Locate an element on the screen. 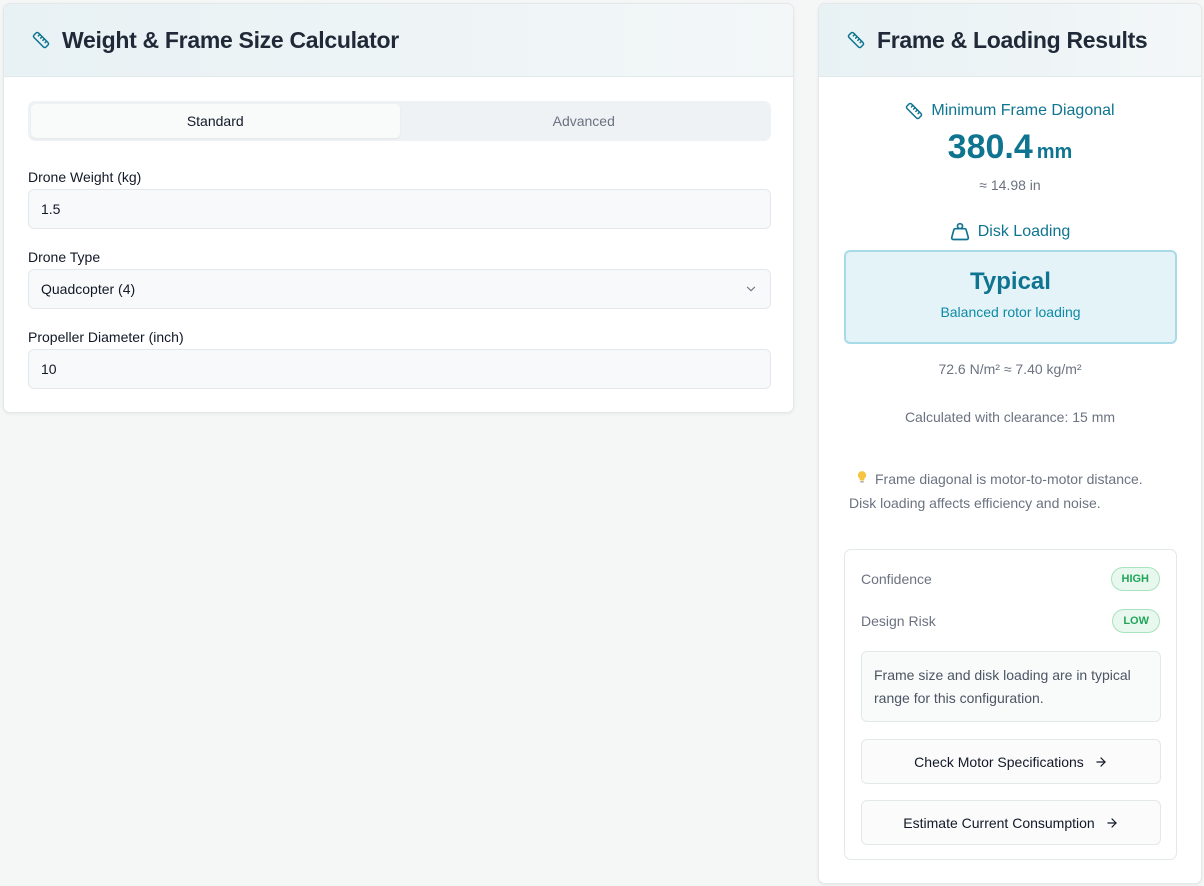 The width and height of the screenshot is (1204, 886). estimate-current-consumption-label: Estimate Current Consumption is located at coordinates (999, 822).